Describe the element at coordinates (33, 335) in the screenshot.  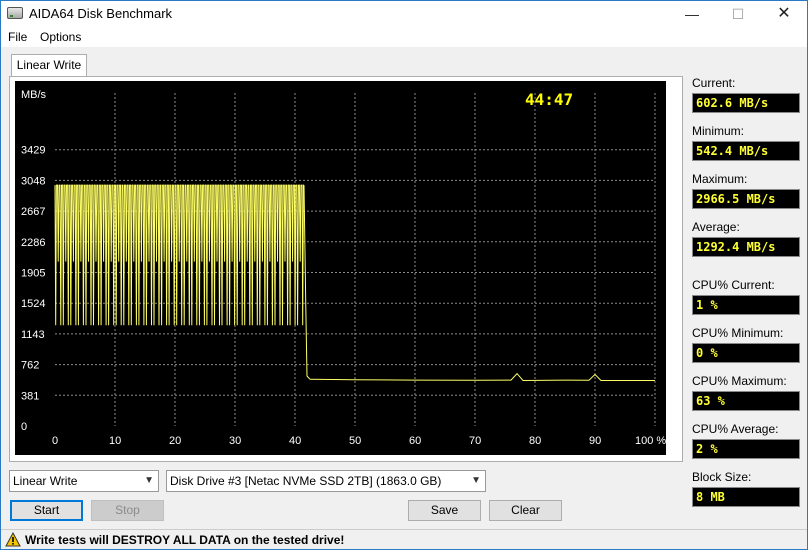
I see `y-tick-label: 1143` at that location.